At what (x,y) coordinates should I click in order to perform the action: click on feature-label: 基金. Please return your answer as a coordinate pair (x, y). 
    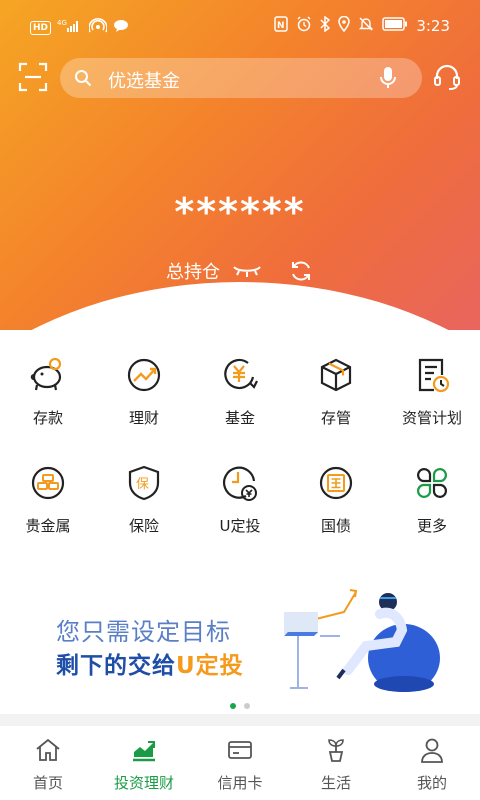
    Looking at the image, I should click on (239, 418).